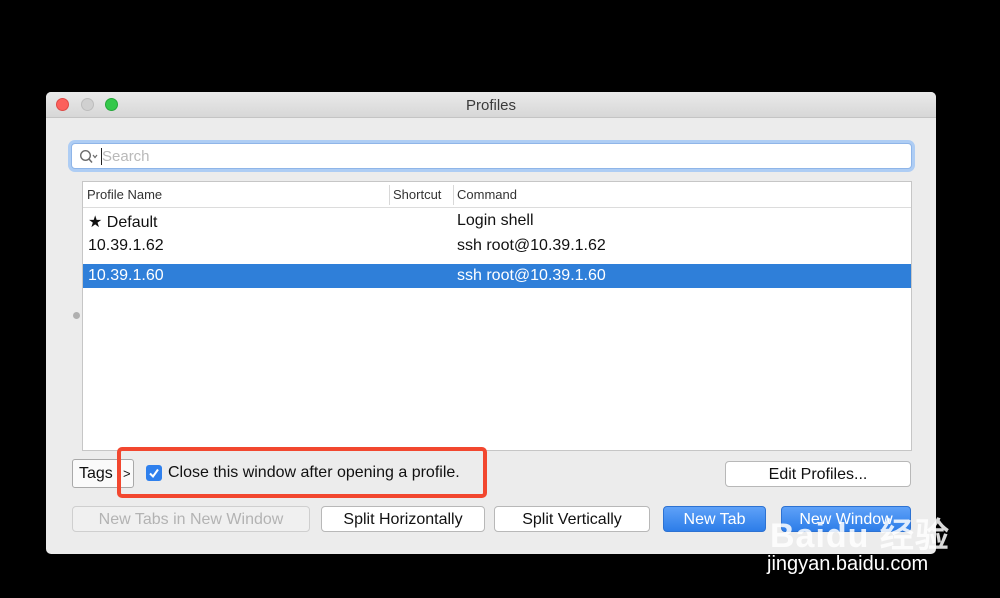 The height and width of the screenshot is (598, 1000). What do you see at coordinates (860, 536) in the screenshot?
I see `baidu-watermark-logo: Baidu 经验` at bounding box center [860, 536].